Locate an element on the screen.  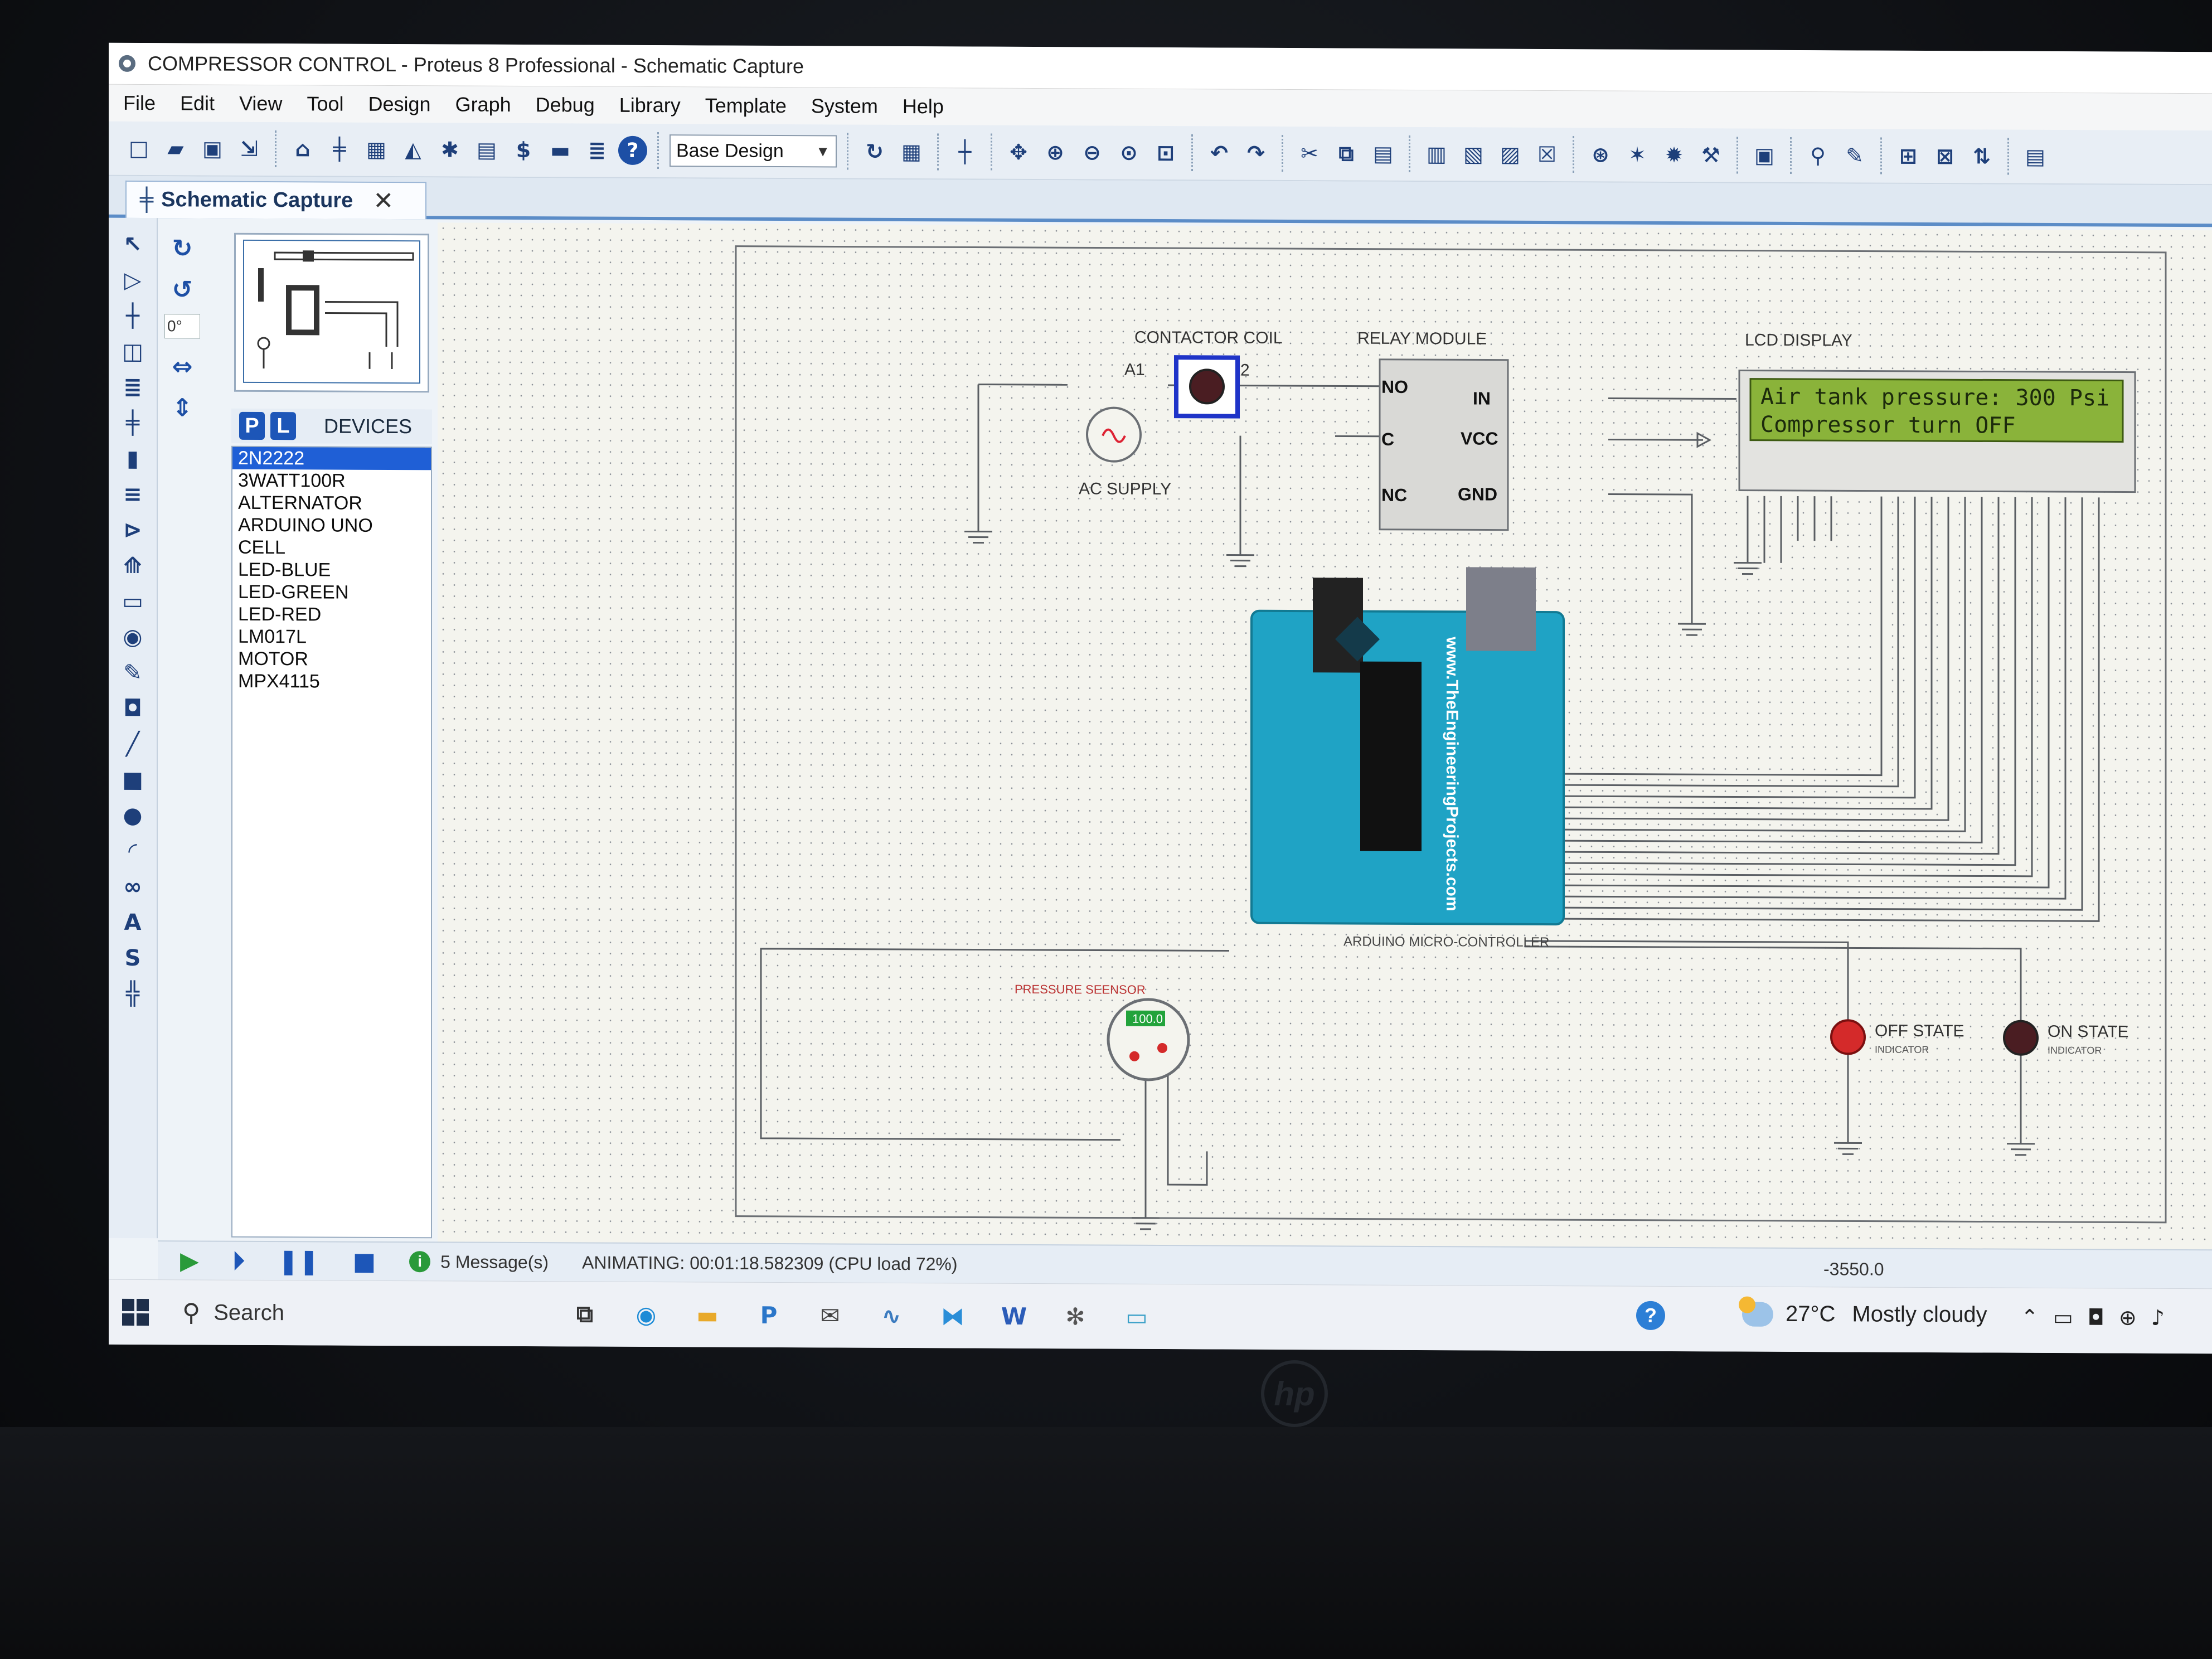
mirror-vertical-icon: ⇕ is located at coordinates (182, 408).